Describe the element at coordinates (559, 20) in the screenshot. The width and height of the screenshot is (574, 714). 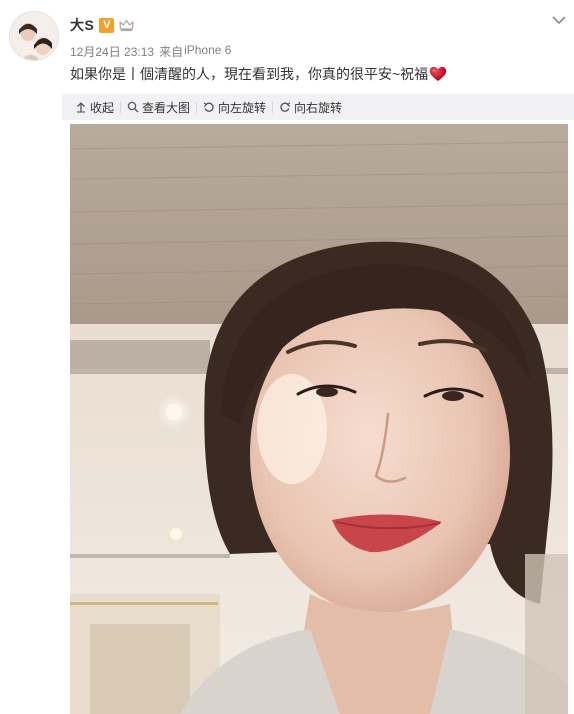
I see `chevron-down-icon` at that location.